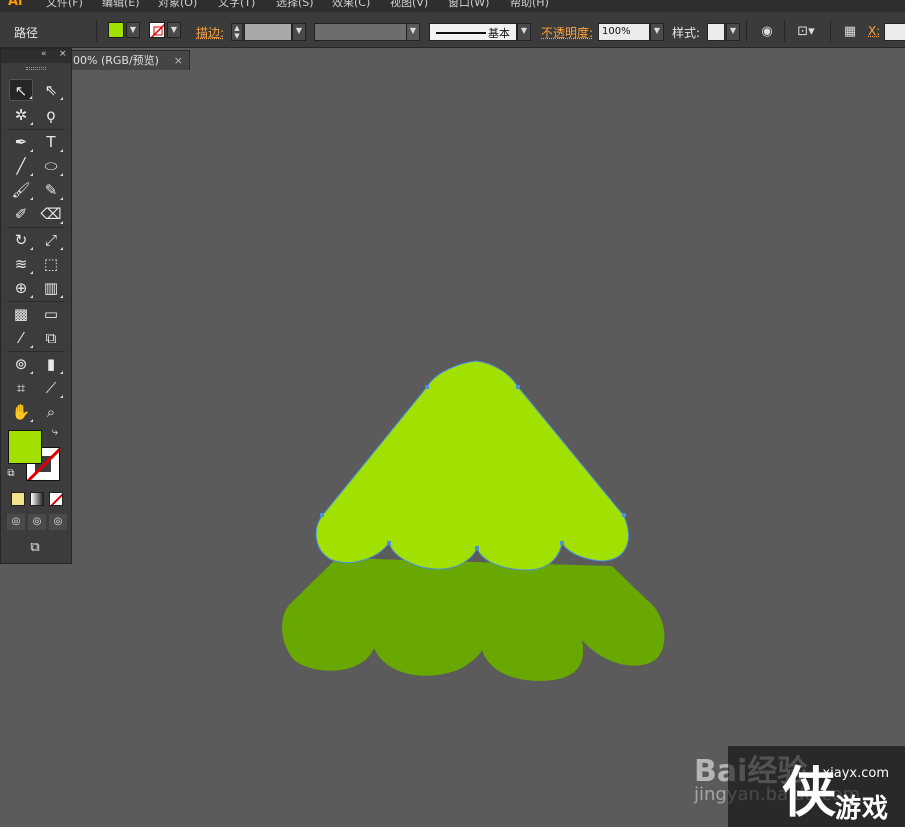 This screenshot has width=905, height=827. What do you see at coordinates (121, 5) in the screenshot?
I see `menu-edit: 编辑(E)` at bounding box center [121, 5].